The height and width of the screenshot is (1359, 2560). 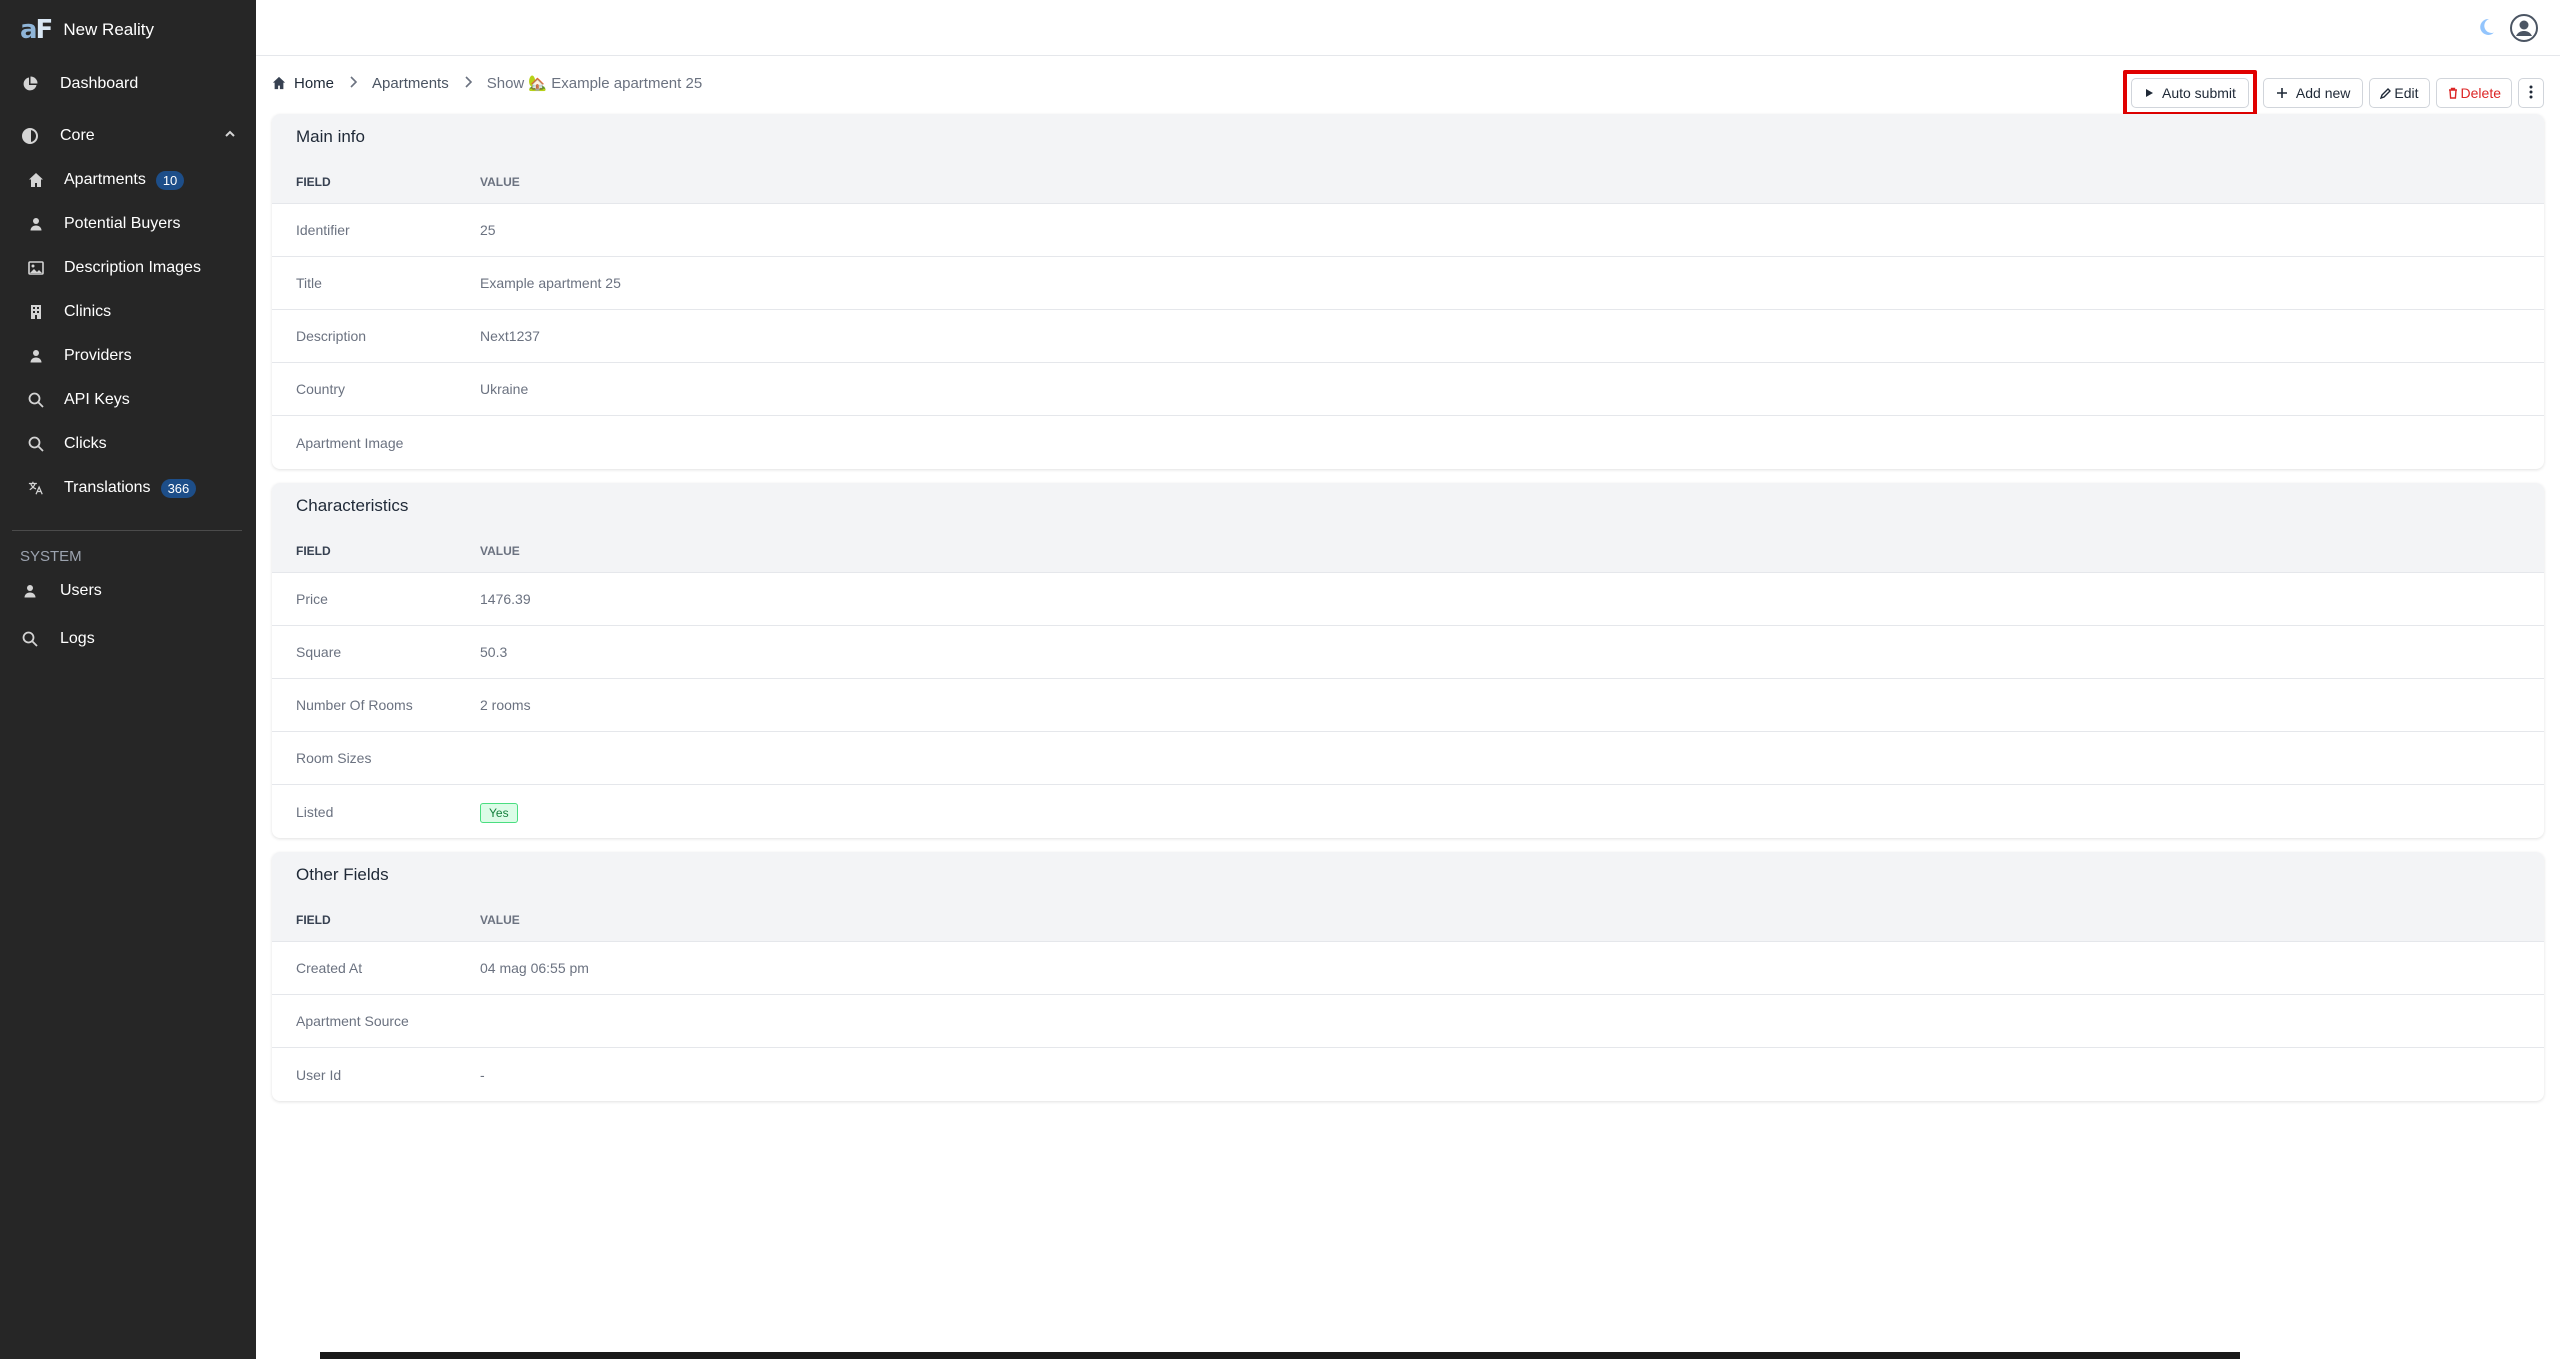 What do you see at coordinates (594, 83) in the screenshot?
I see `breadcrumb-current: Show 🏡 Example apartment 25` at bounding box center [594, 83].